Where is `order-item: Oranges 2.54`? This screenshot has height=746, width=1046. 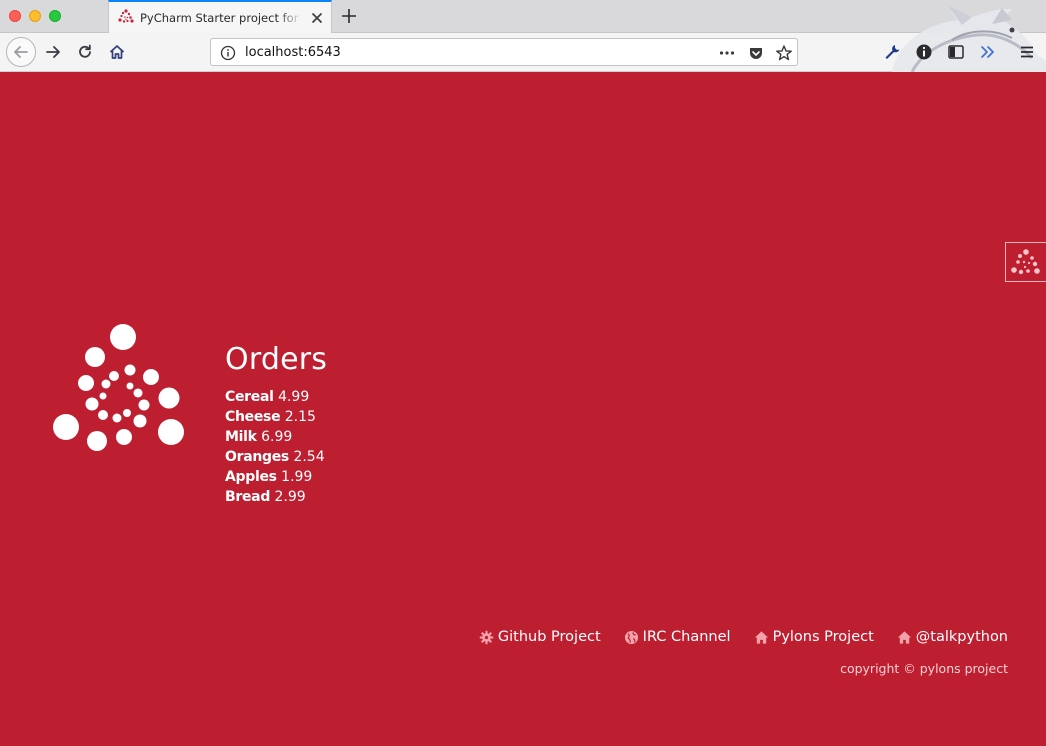
order-item: Oranges 2.54 is located at coordinates (276, 457).